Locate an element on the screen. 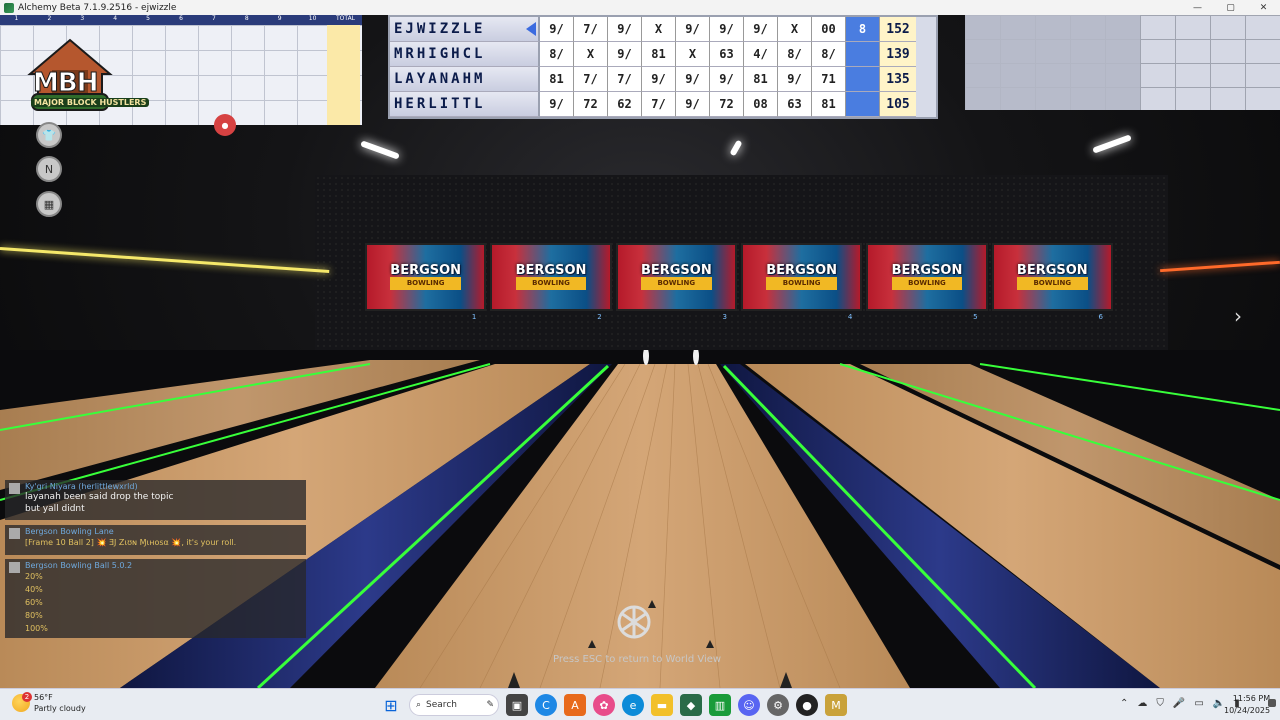 The height and width of the screenshot is (720, 1280). ceiling-light is located at coordinates (380, 150).